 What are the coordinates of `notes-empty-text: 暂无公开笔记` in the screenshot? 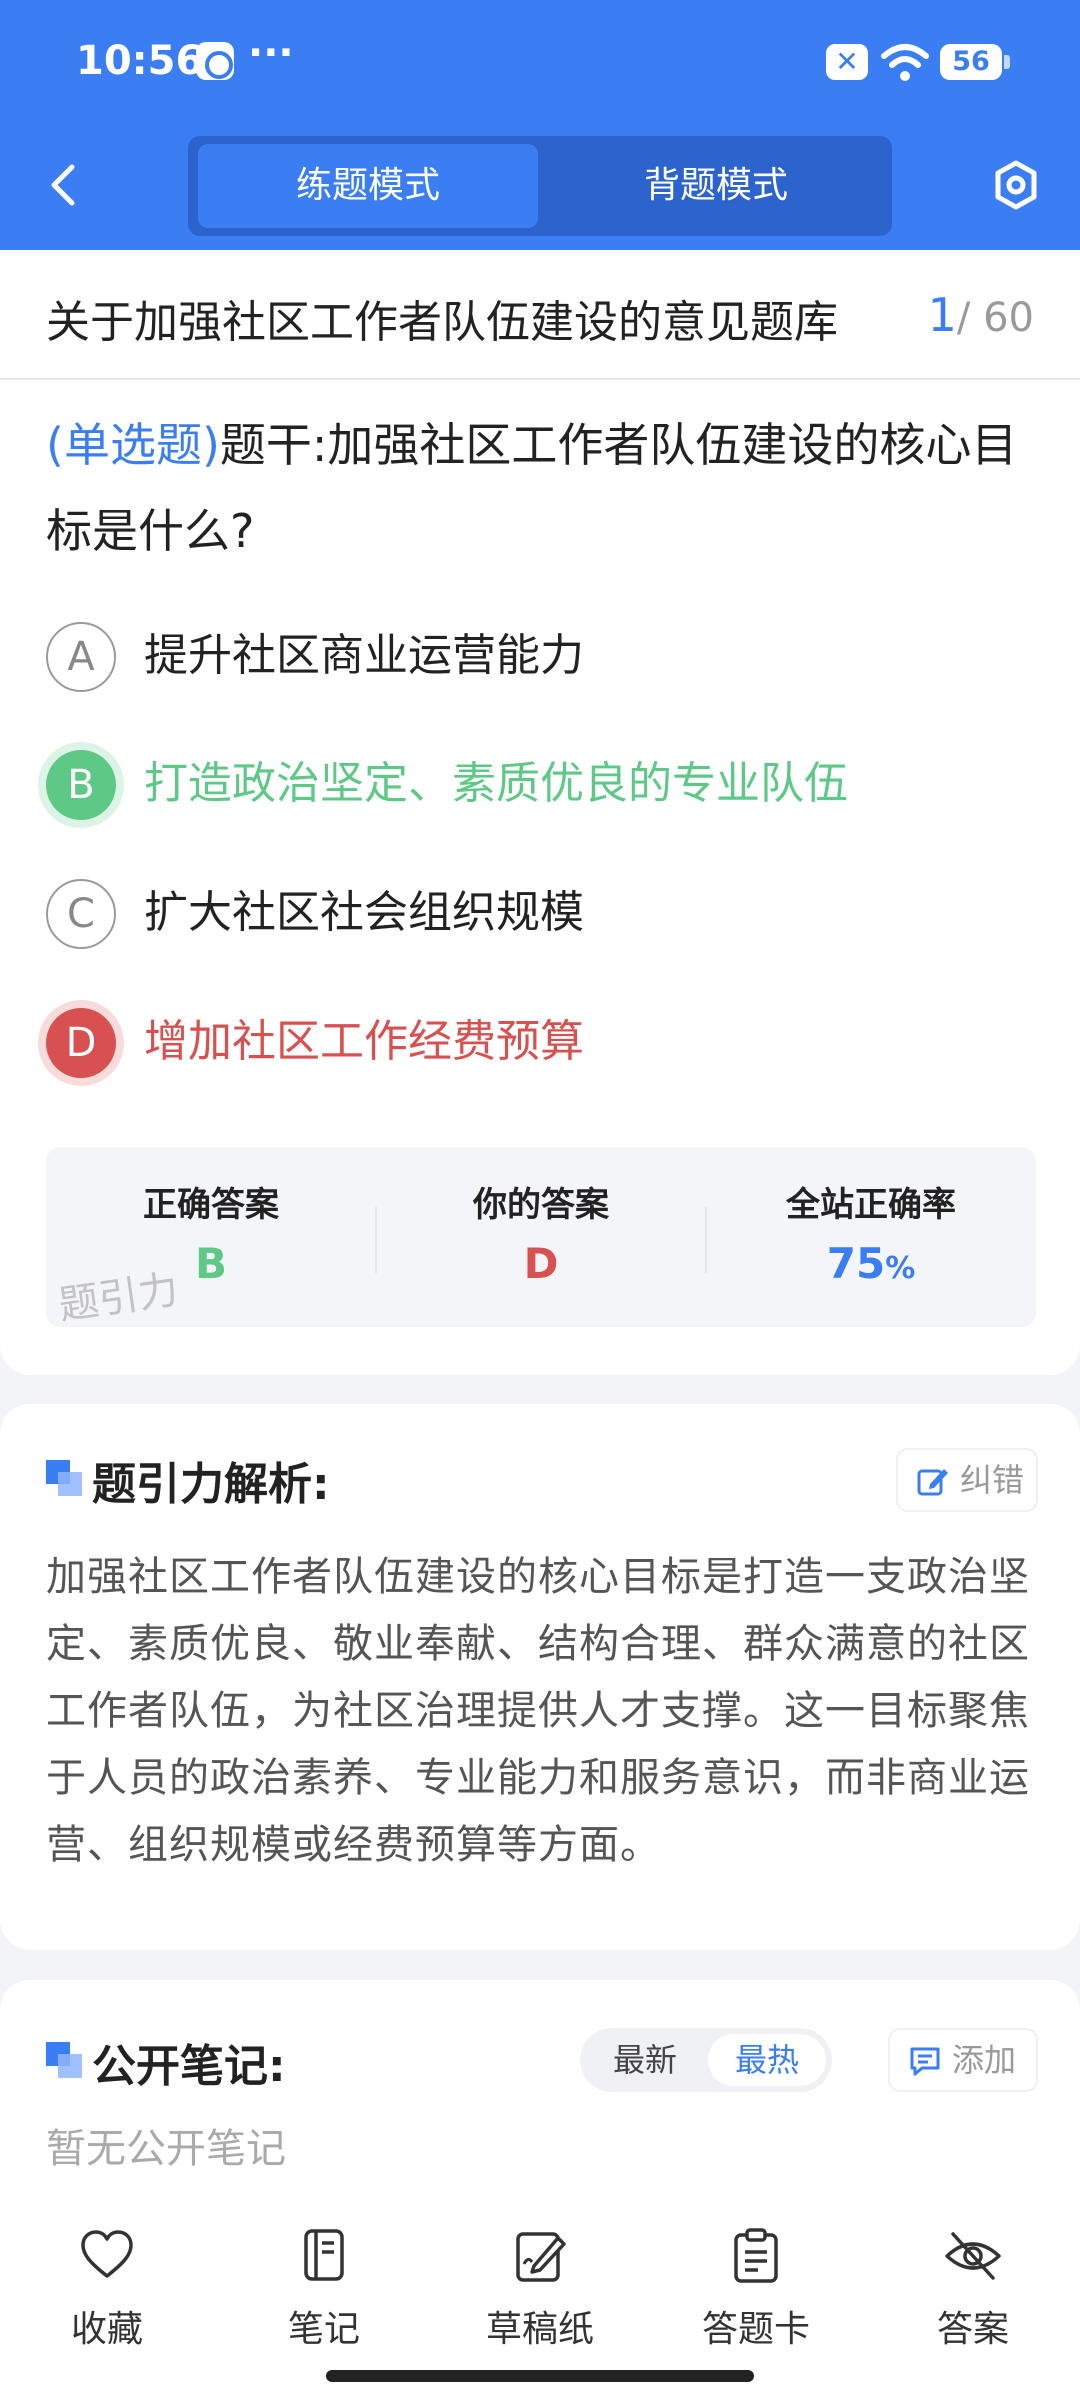 It's located at (166, 2149).